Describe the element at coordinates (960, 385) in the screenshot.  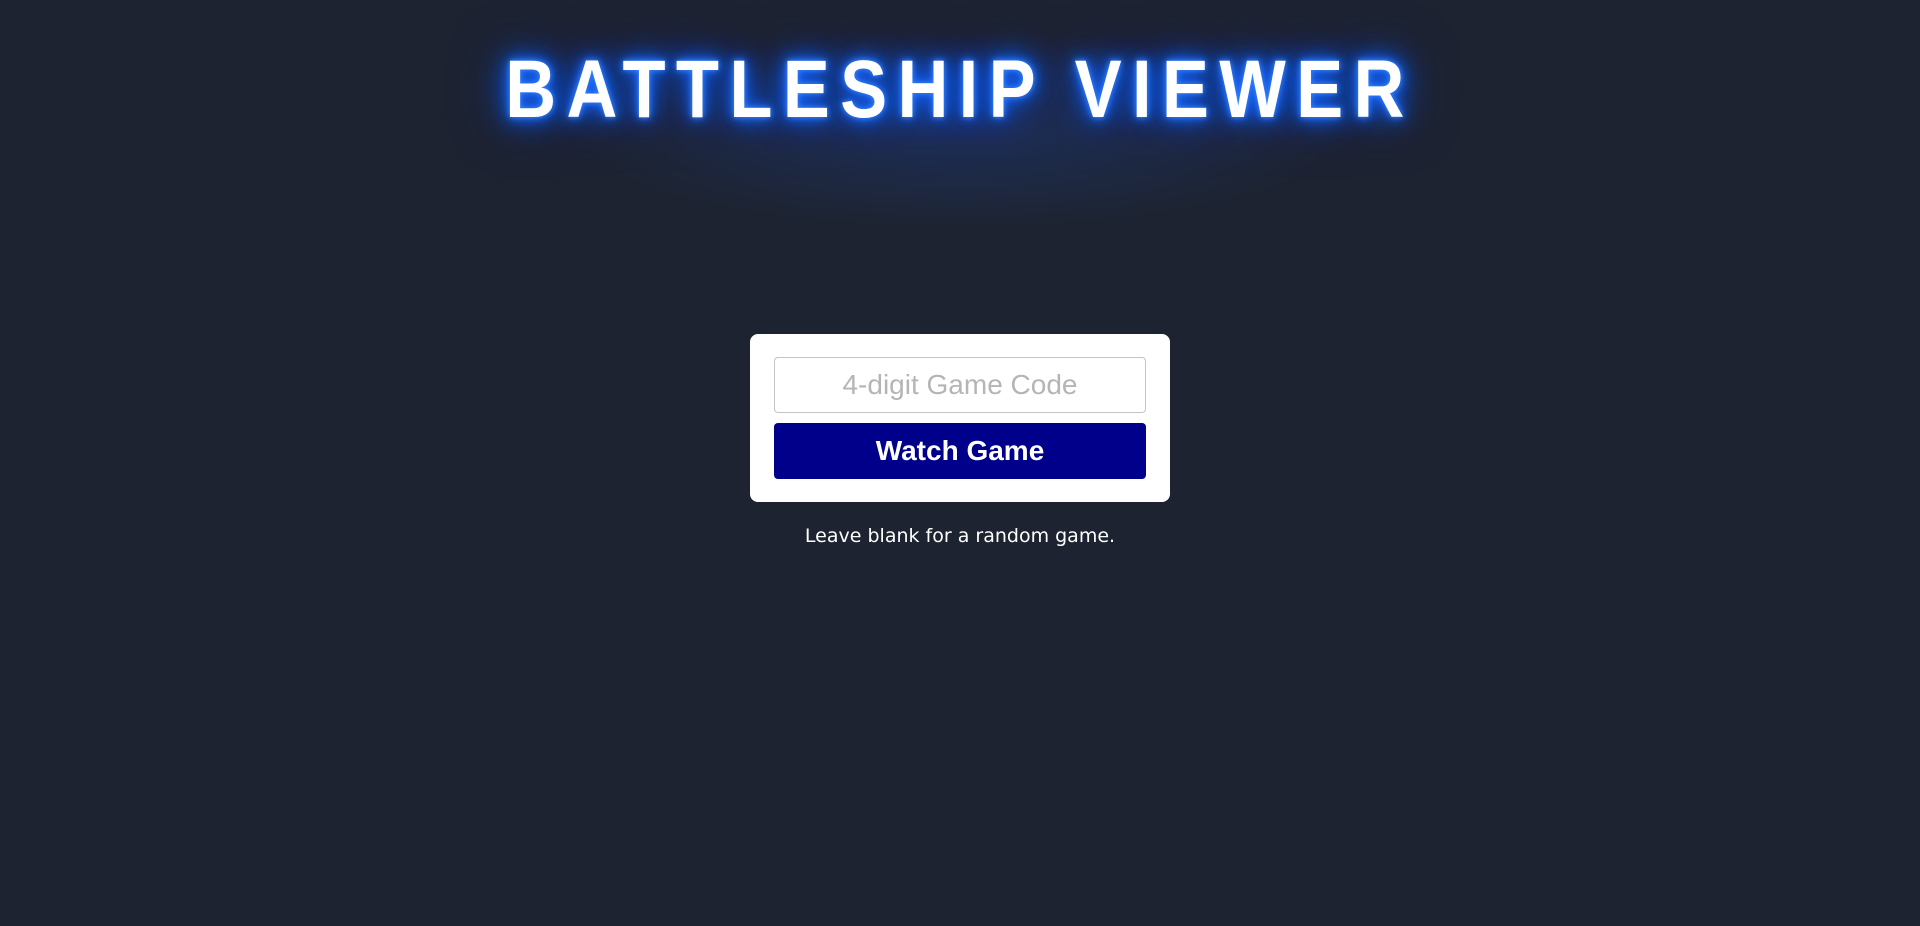
I see `game-code-input` at that location.